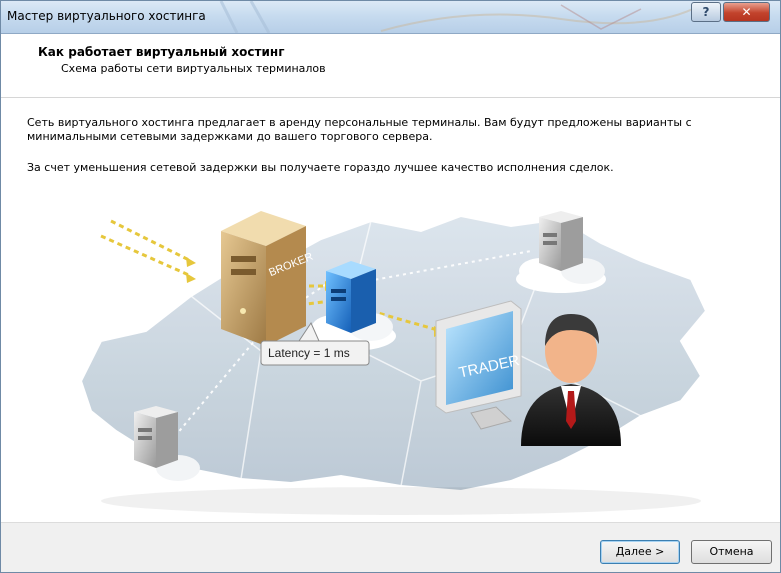  I want to click on close-x-icon: ✕, so click(746, 12).